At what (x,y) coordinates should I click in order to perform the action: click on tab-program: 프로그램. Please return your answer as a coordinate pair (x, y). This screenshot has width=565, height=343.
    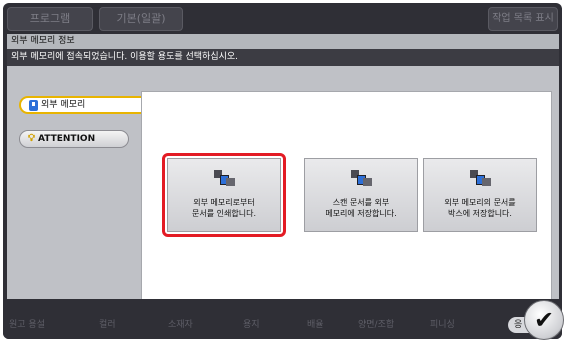
    Looking at the image, I should click on (50, 19).